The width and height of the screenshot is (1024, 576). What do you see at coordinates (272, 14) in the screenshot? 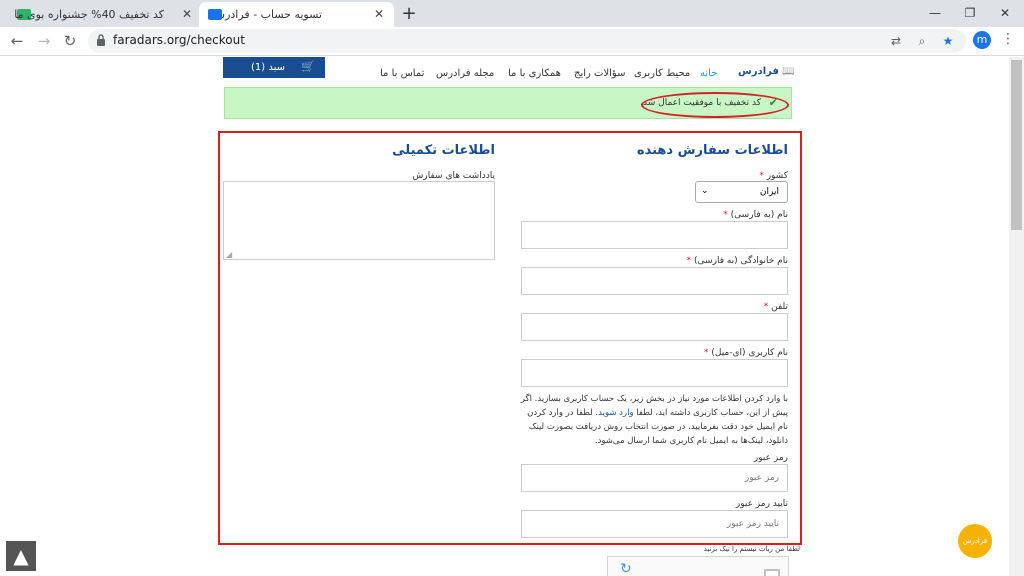
I see `tab-title: تسویه حساب - فرادرس` at bounding box center [272, 14].